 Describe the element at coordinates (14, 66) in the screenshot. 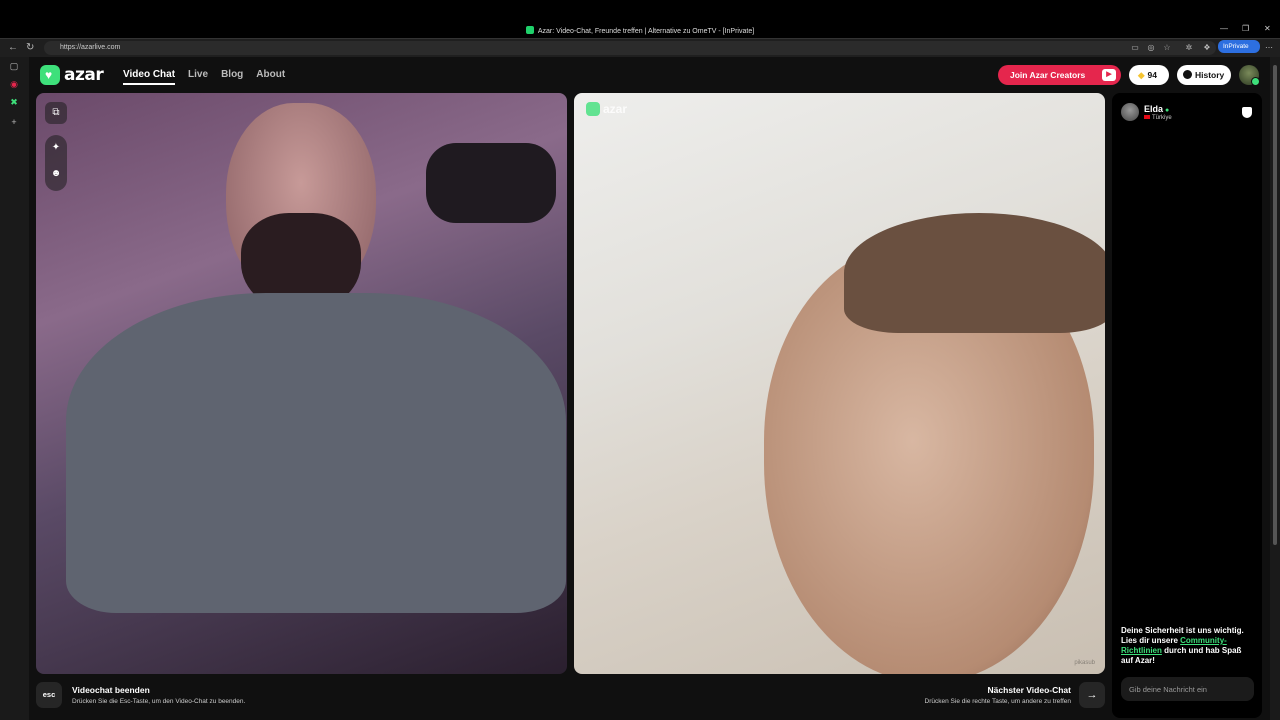

I see `tabs-icon: ▢` at that location.